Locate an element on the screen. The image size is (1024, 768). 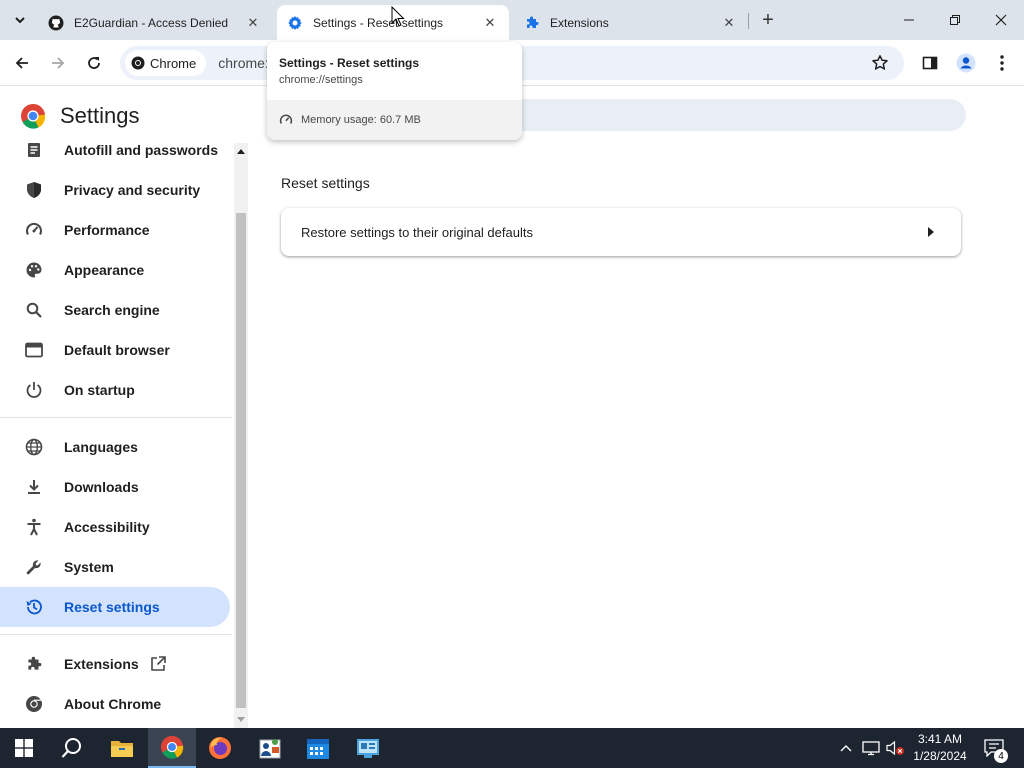
taskbar-calendar-app is located at coordinates (318, 748).